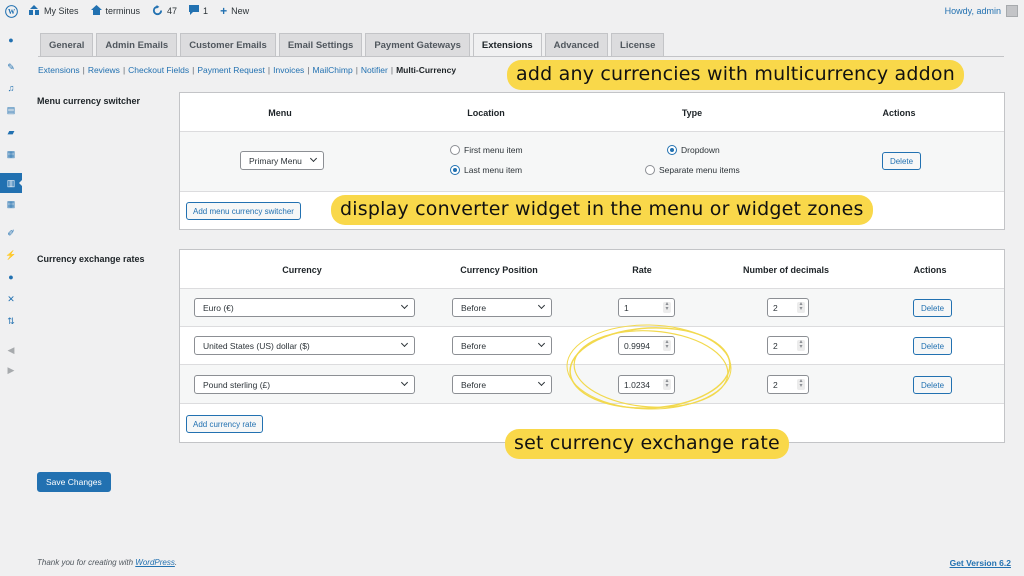 This screenshot has height=576, width=1024. Describe the element at coordinates (155, 562) in the screenshot. I see `wordpress-link: WordPress` at that location.